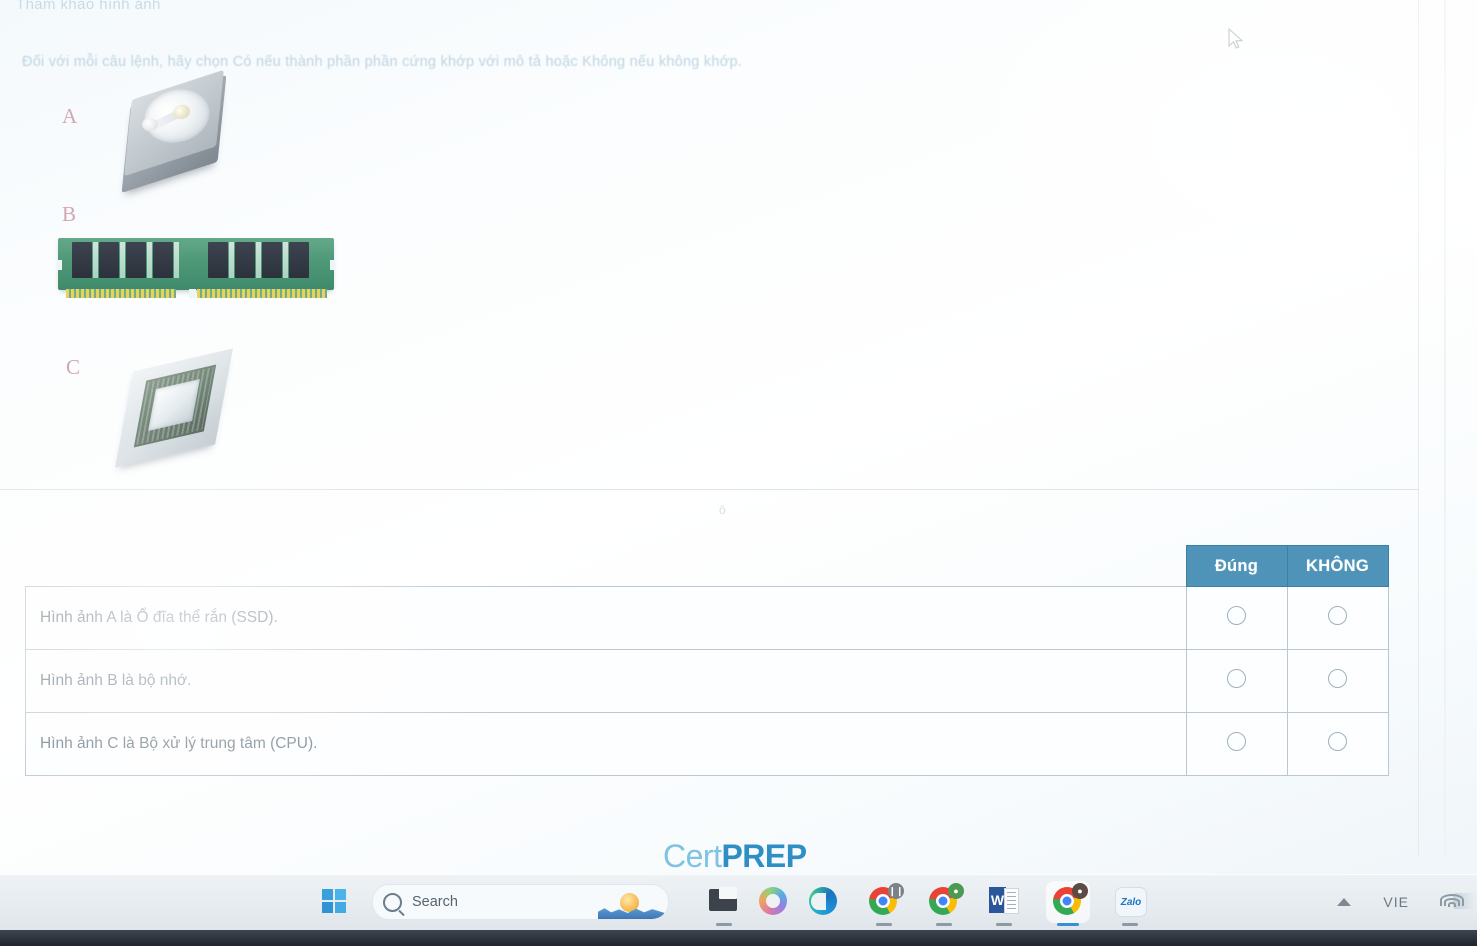 Image resolution: width=1477 pixels, height=946 pixels. What do you see at coordinates (1068, 903) in the screenshot?
I see `chrome-icon-3: ●` at bounding box center [1068, 903].